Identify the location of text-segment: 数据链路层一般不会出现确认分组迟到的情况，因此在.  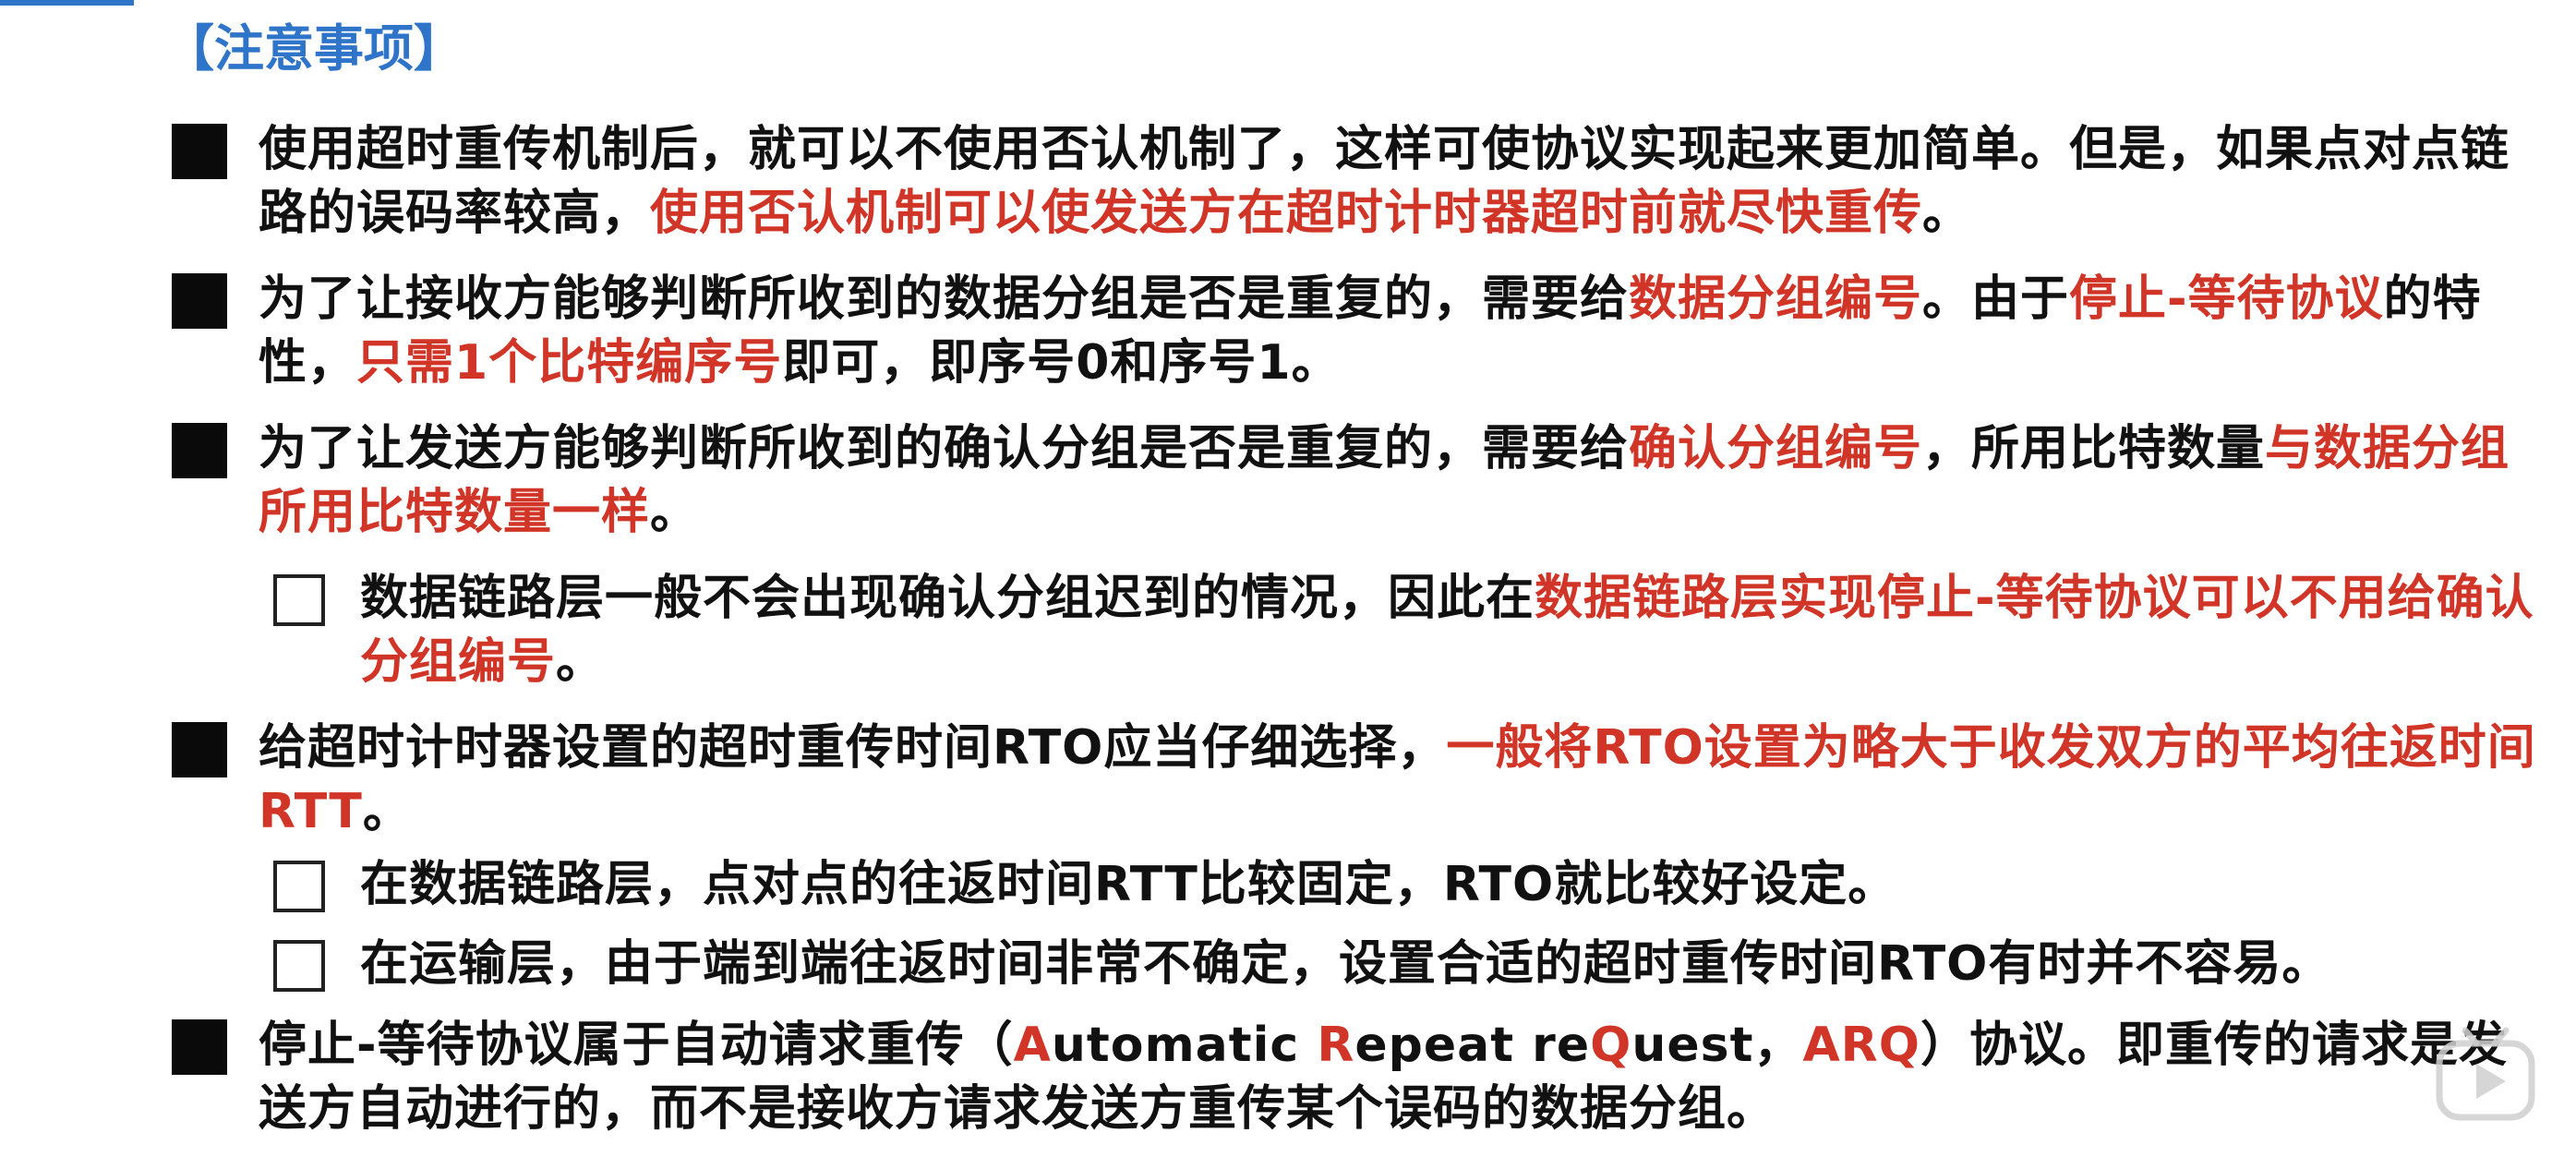
(947, 598).